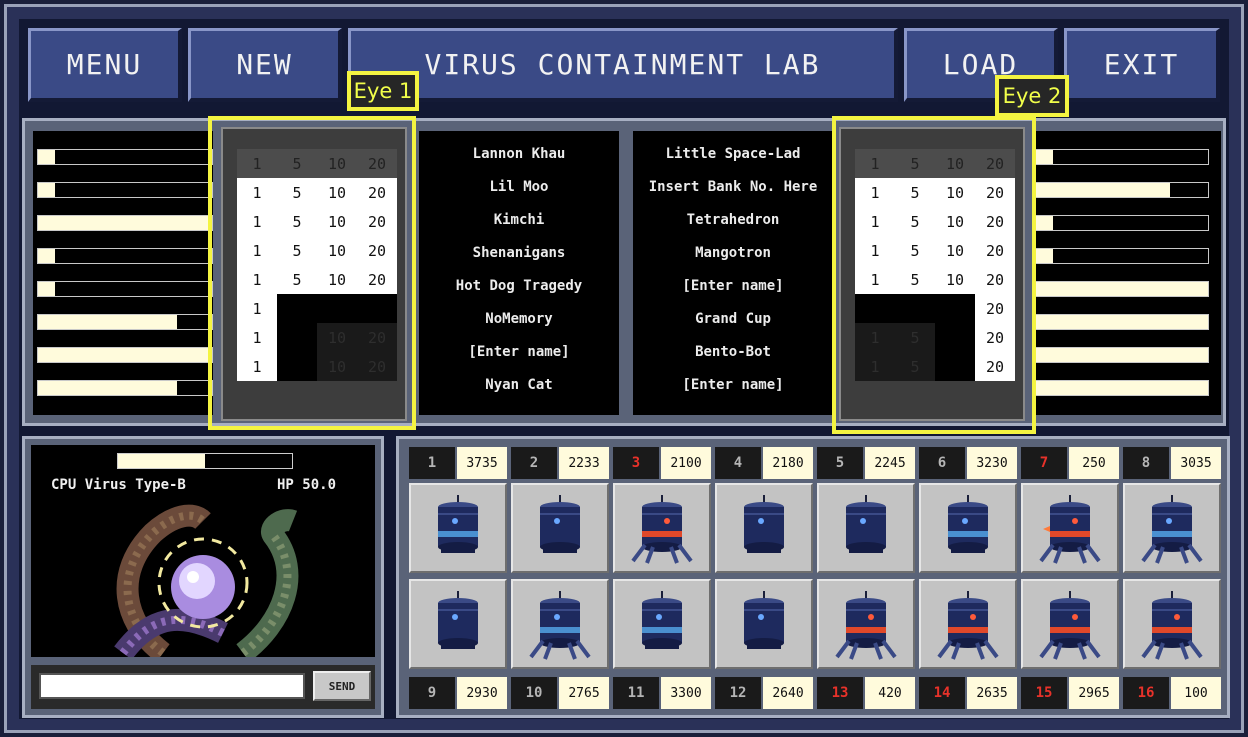 This screenshot has height=737, width=1248. I want to click on chat-row: SEND, so click(203, 687).